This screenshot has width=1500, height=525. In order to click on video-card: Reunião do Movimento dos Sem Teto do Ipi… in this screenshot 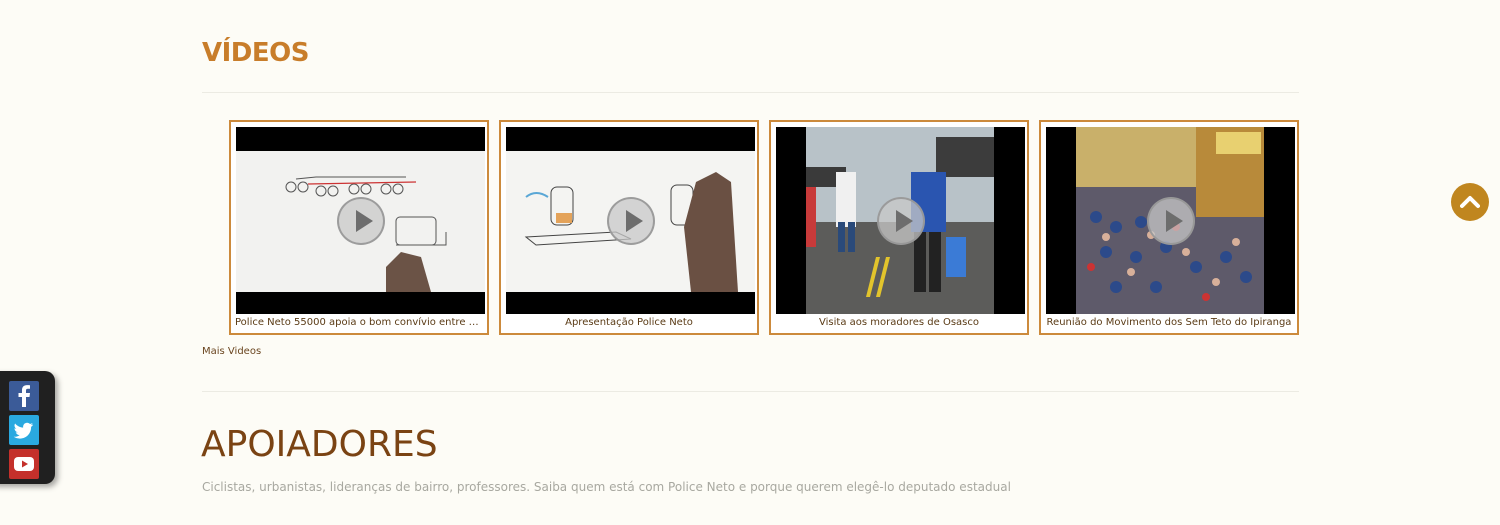, I will do `click(1169, 227)`.